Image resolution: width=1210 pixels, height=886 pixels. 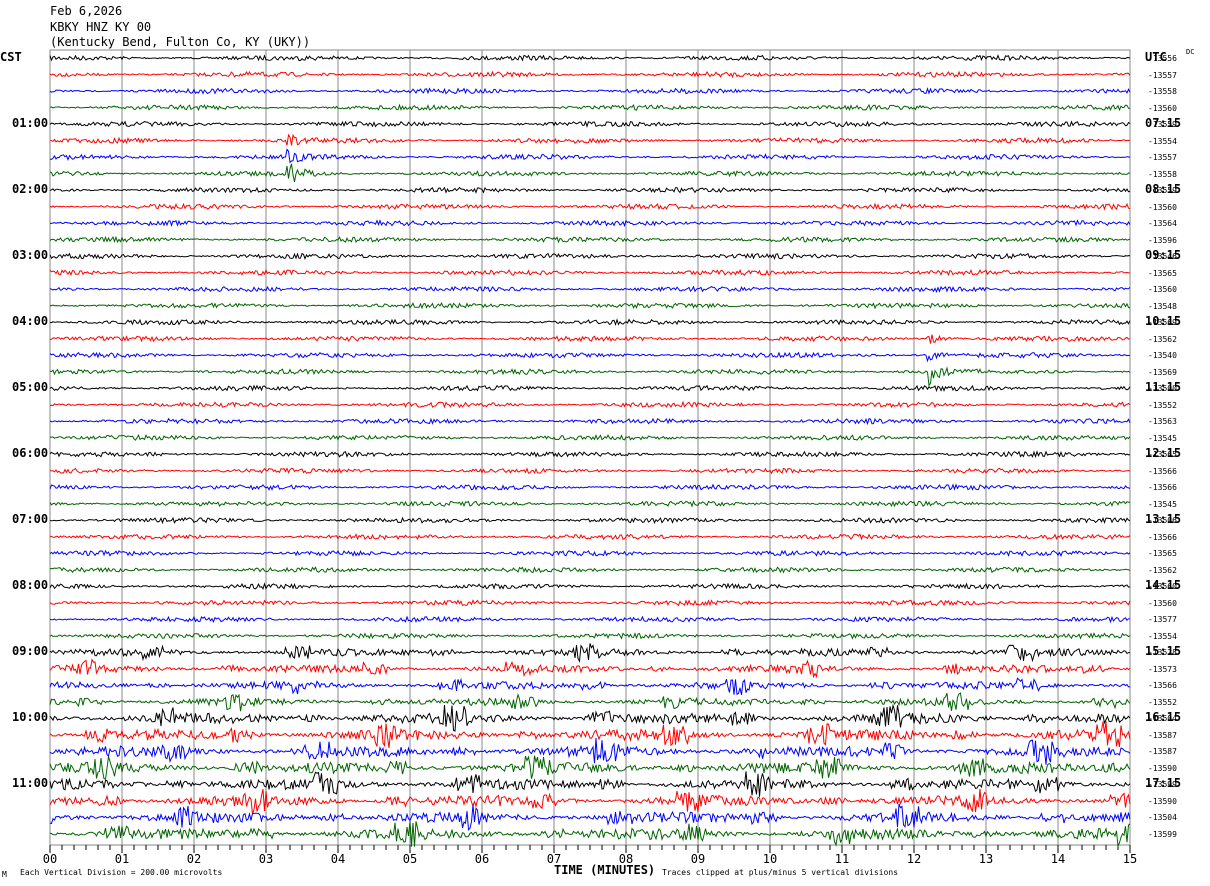 I want to click on x-tick-label: 14, so click(x=1058, y=859).